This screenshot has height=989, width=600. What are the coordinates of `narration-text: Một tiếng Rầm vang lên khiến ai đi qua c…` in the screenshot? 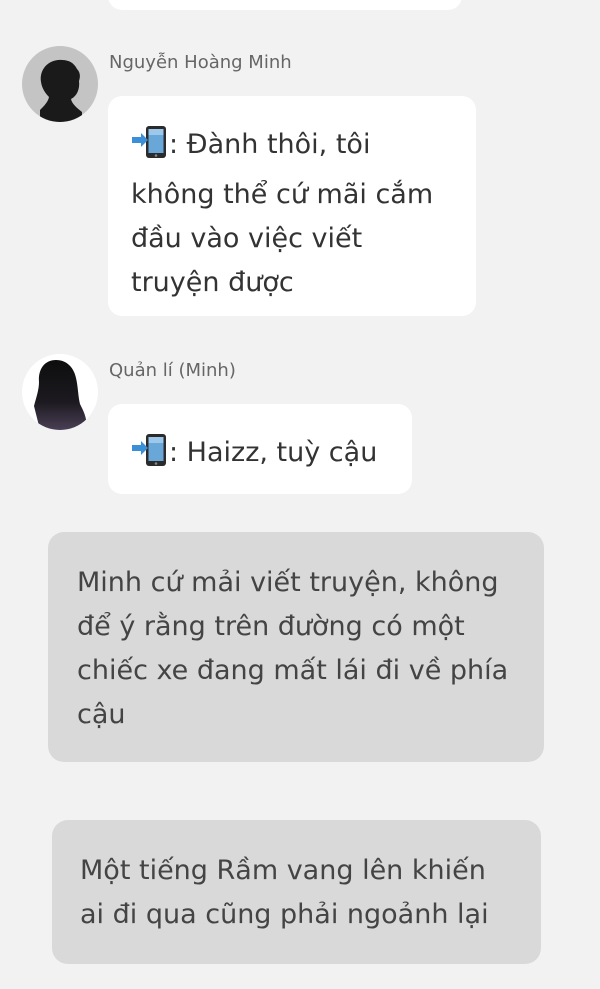 It's located at (284, 892).